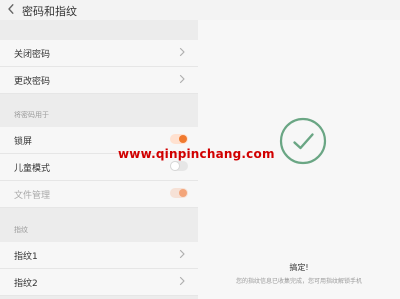 This screenshot has height=299, width=400. Describe the element at coordinates (298, 281) in the screenshot. I see `success-description: 您的指纹信息已收集完成，您可用指纹解锁手机` at that location.